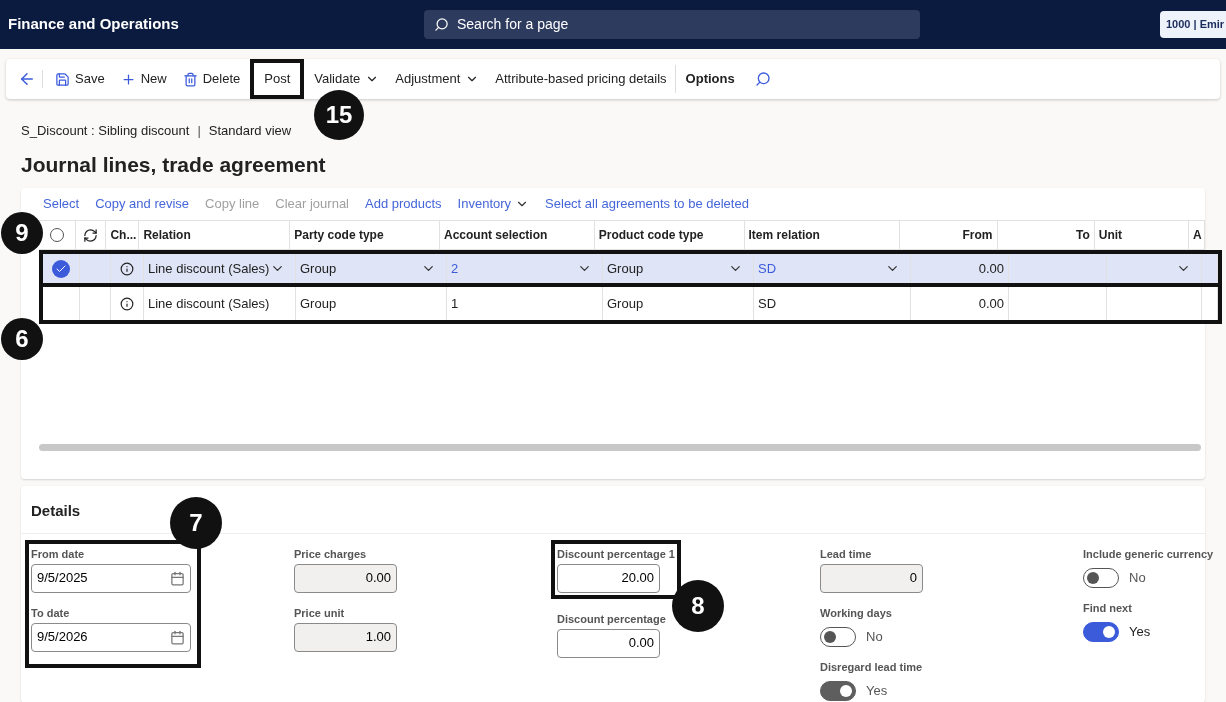 The height and width of the screenshot is (702, 1226). I want to click on column-header: Unit, so click(1141, 235).